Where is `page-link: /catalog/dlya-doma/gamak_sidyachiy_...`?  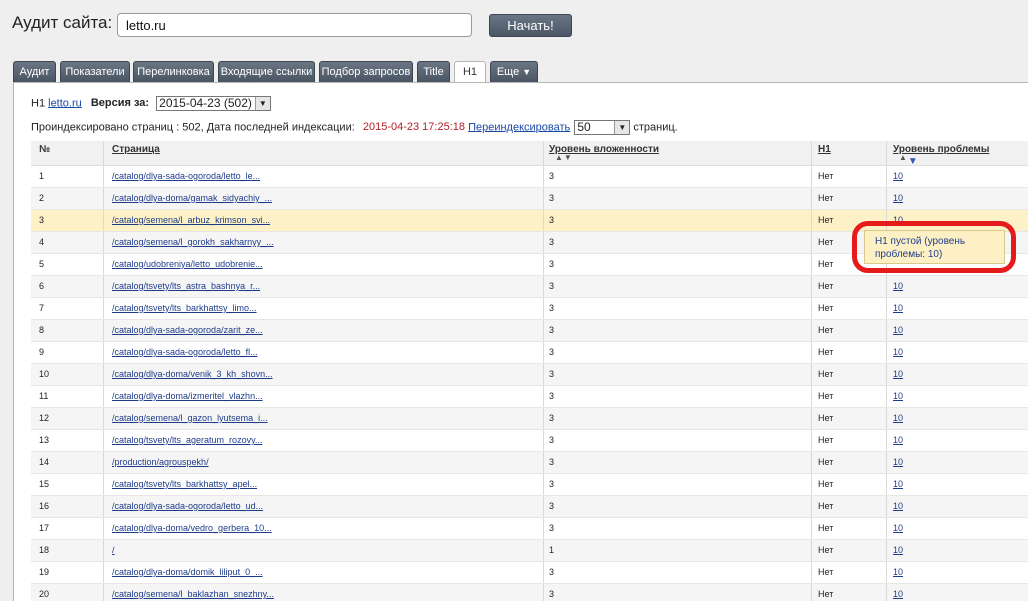
page-link: /catalog/dlya-doma/gamak_sidyachiy_... is located at coordinates (192, 198).